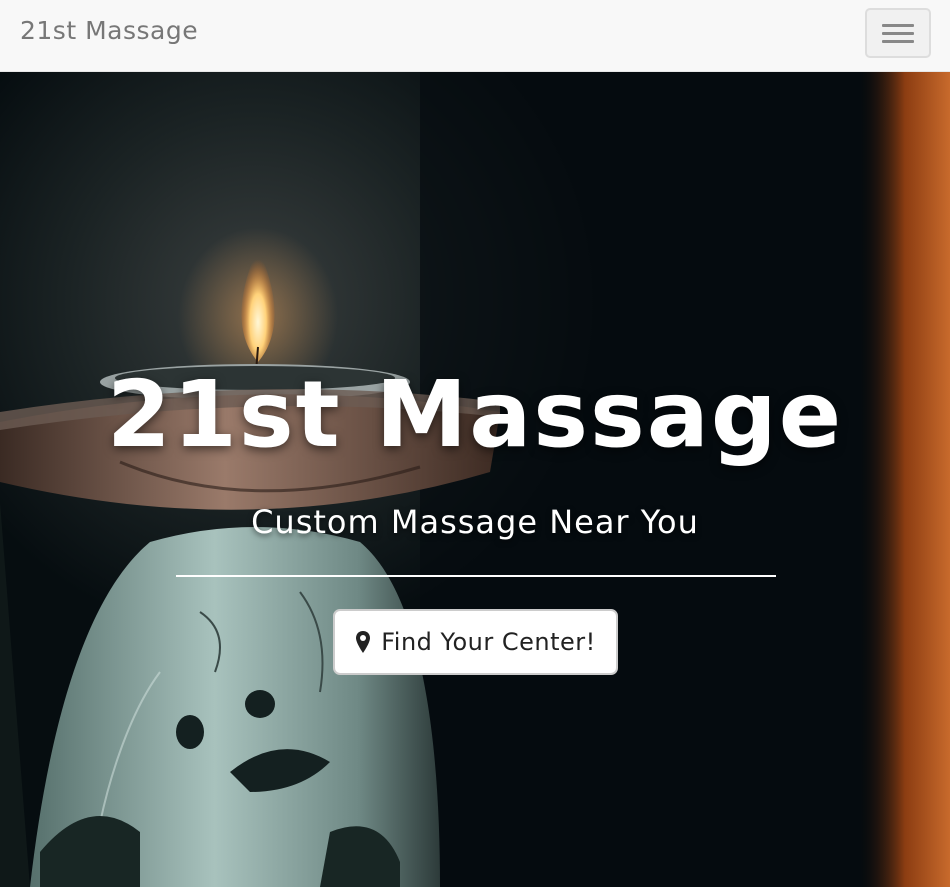 The height and width of the screenshot is (887, 950). I want to click on menu-toggle-button, so click(898, 33).